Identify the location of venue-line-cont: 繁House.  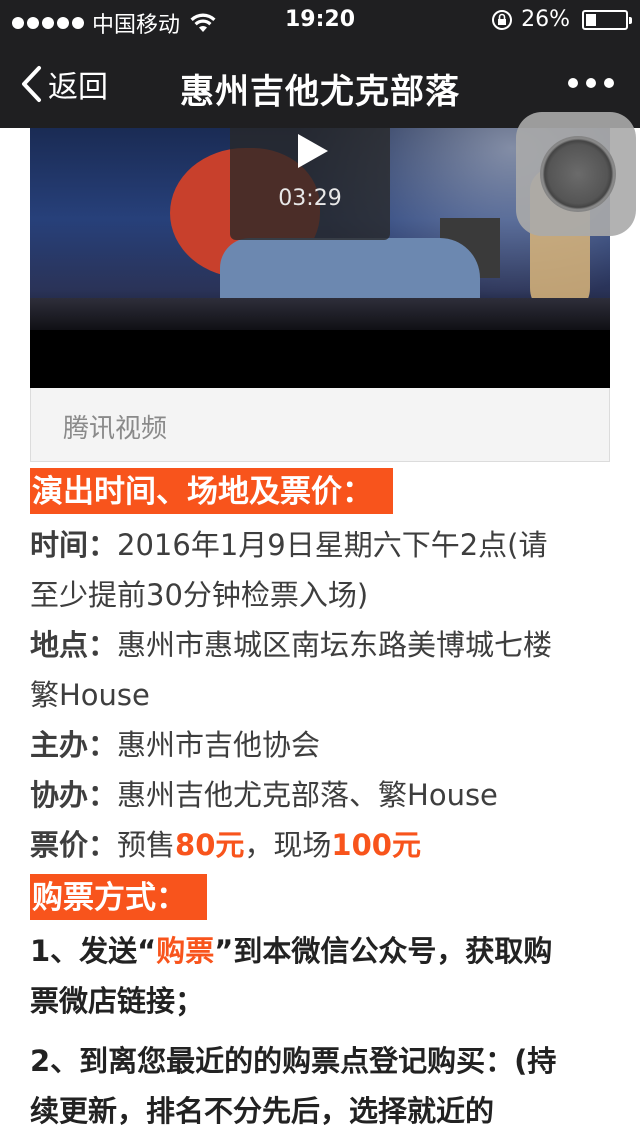
(90, 695).